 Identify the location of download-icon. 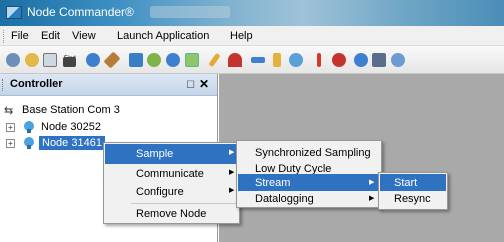
(173, 60).